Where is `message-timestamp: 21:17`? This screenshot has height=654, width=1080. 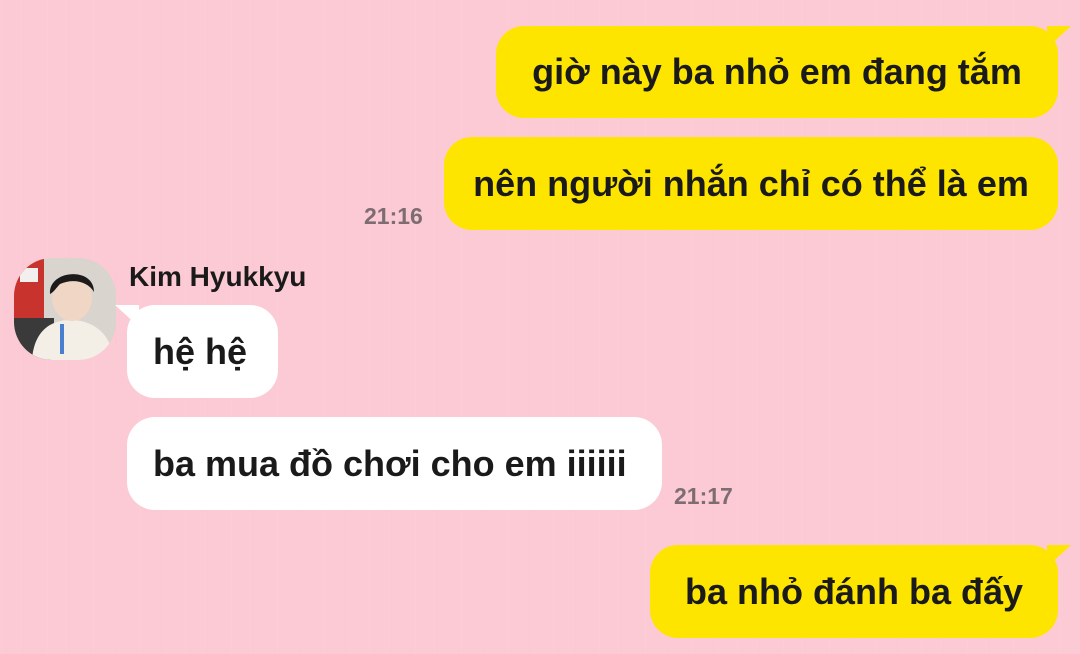
message-timestamp: 21:17 is located at coordinates (703, 496).